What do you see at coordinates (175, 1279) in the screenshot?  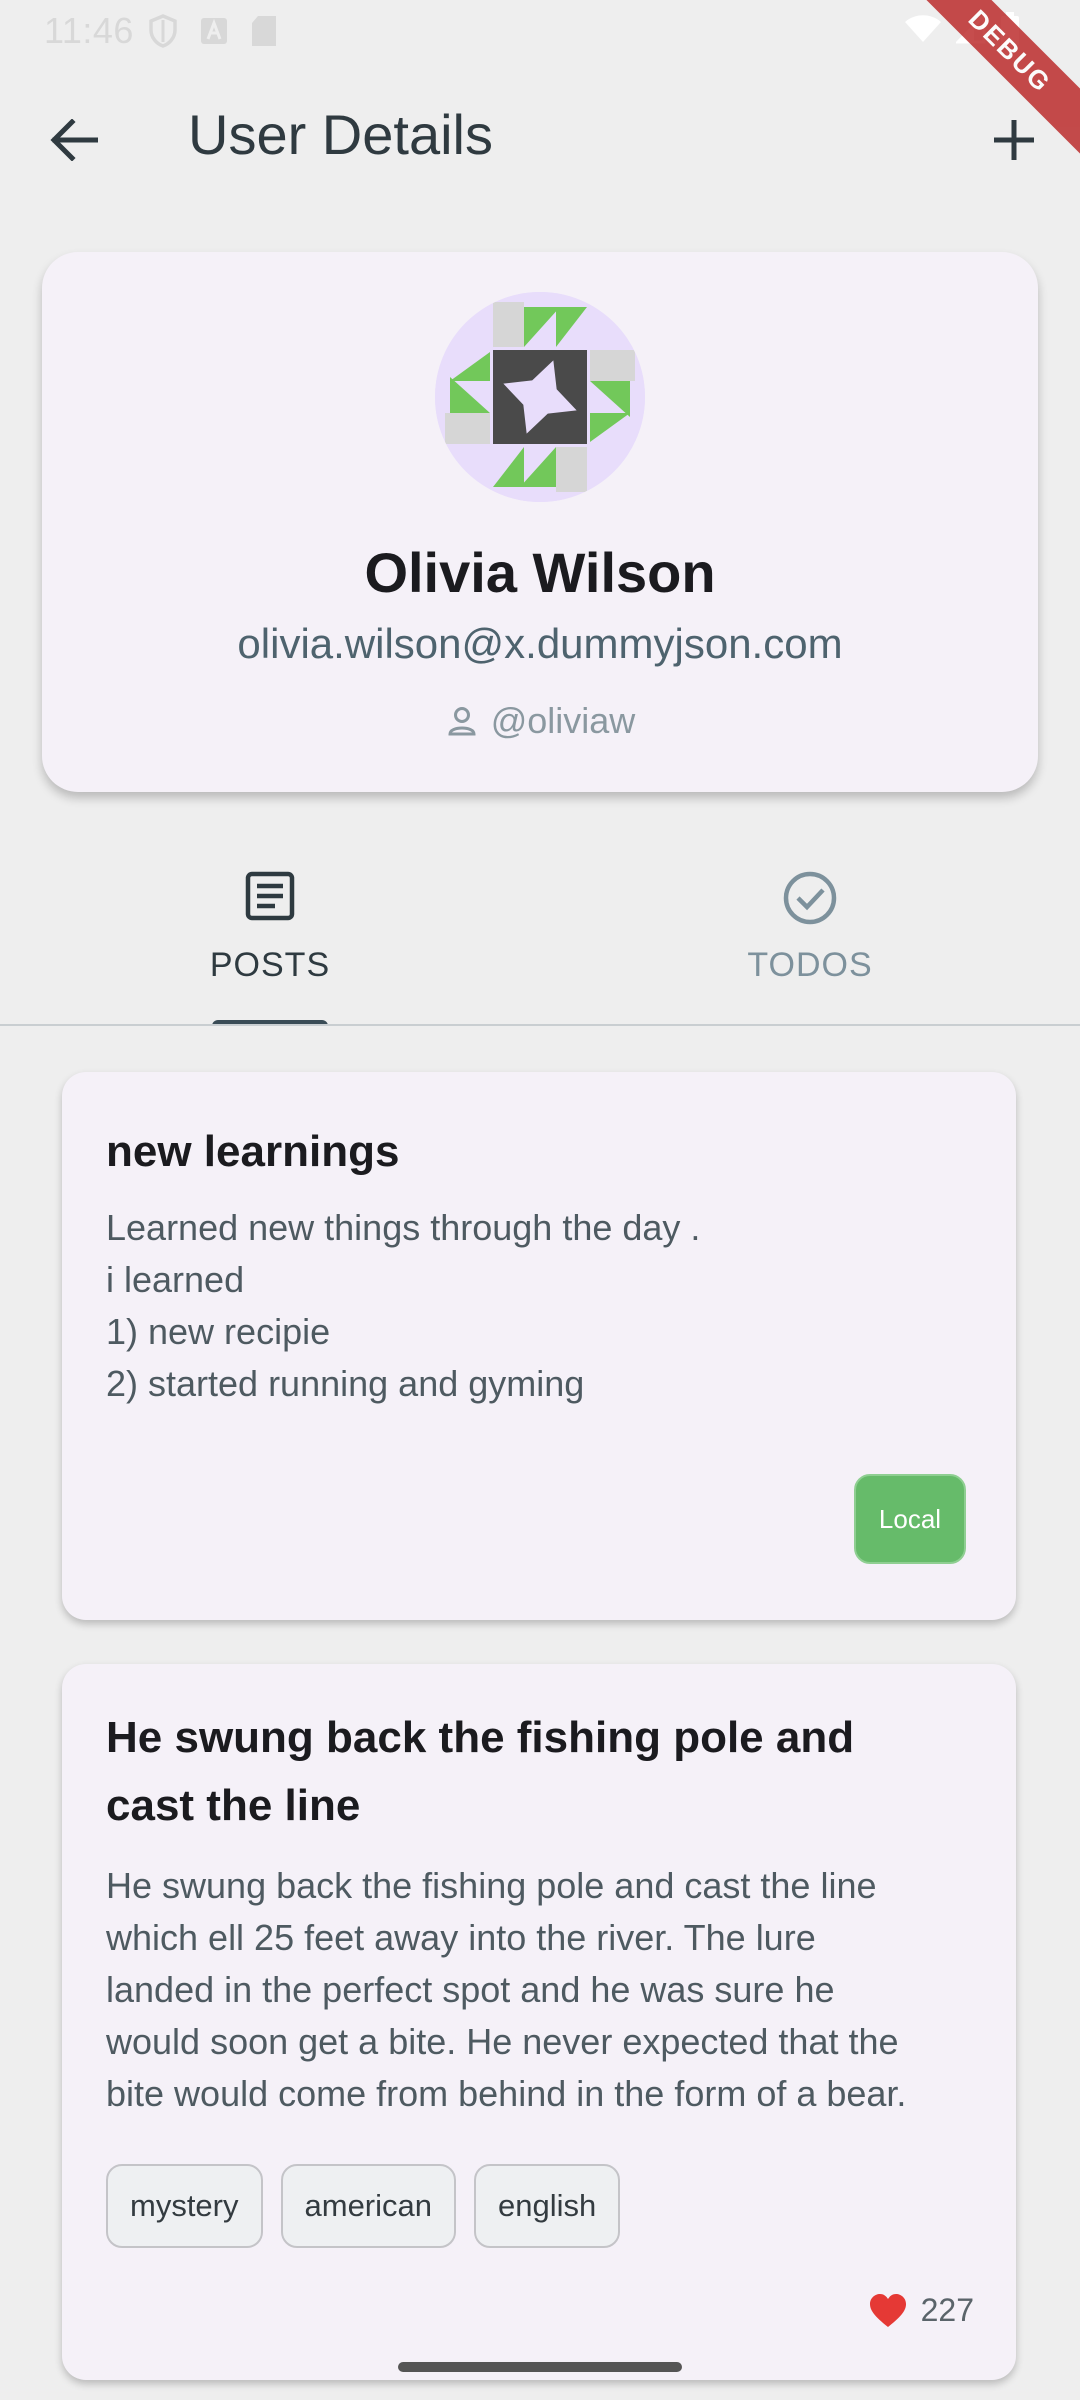 I see `post-body-line: i learned` at bounding box center [175, 1279].